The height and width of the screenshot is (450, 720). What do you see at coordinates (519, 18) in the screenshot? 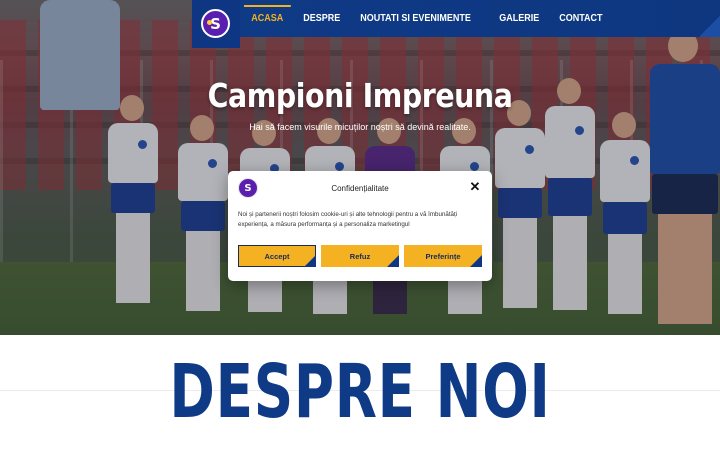
I see `nav-item-galerie: GALERIE` at bounding box center [519, 18].